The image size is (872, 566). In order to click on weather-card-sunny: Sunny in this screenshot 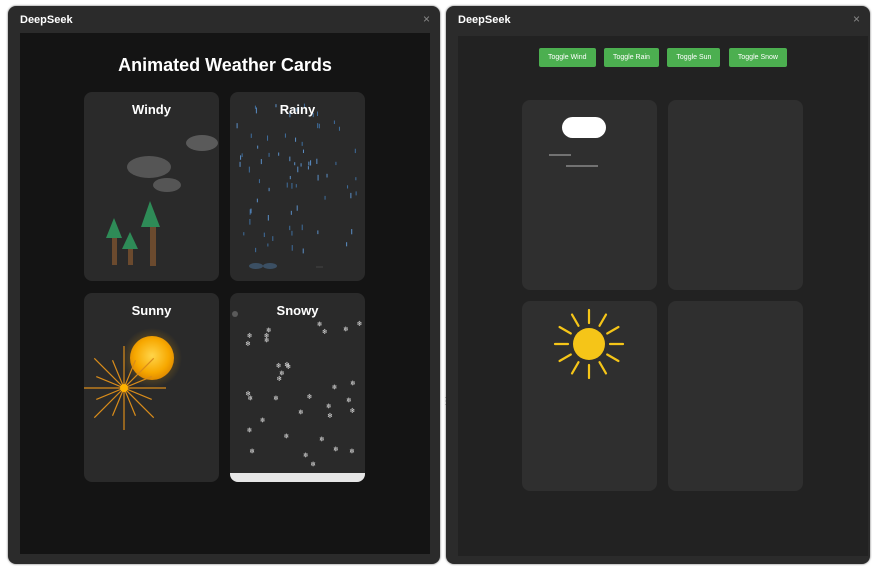, I will do `click(151, 387)`.